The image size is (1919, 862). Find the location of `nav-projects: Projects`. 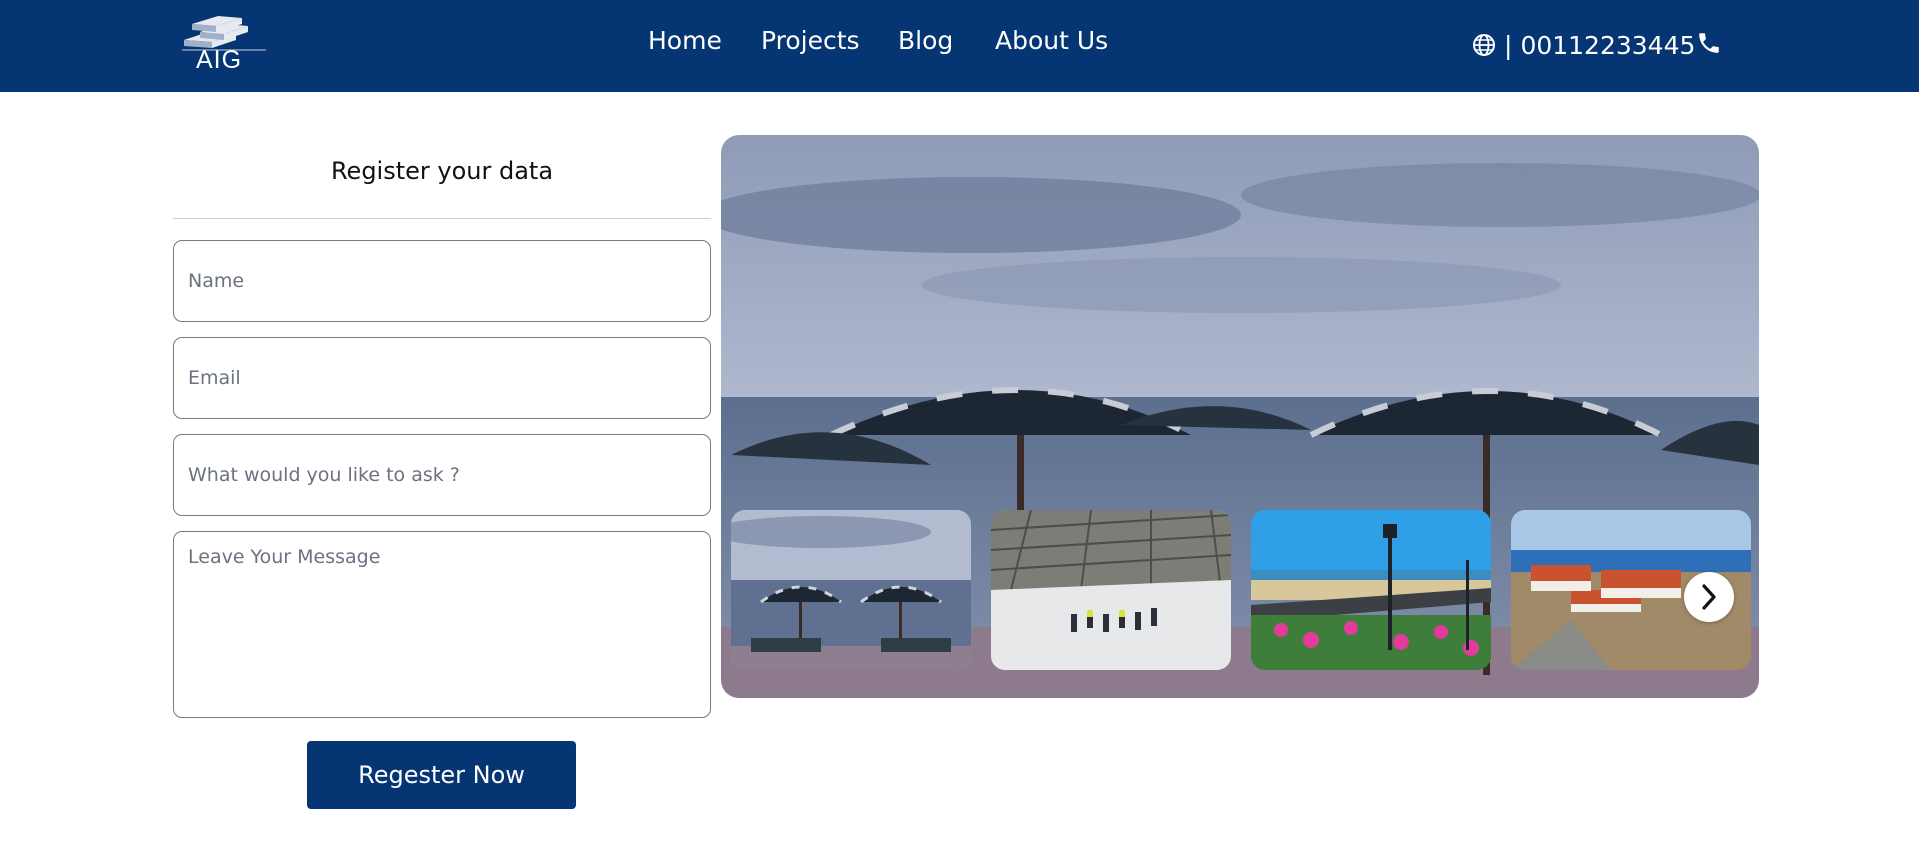

nav-projects: Projects is located at coordinates (810, 40).